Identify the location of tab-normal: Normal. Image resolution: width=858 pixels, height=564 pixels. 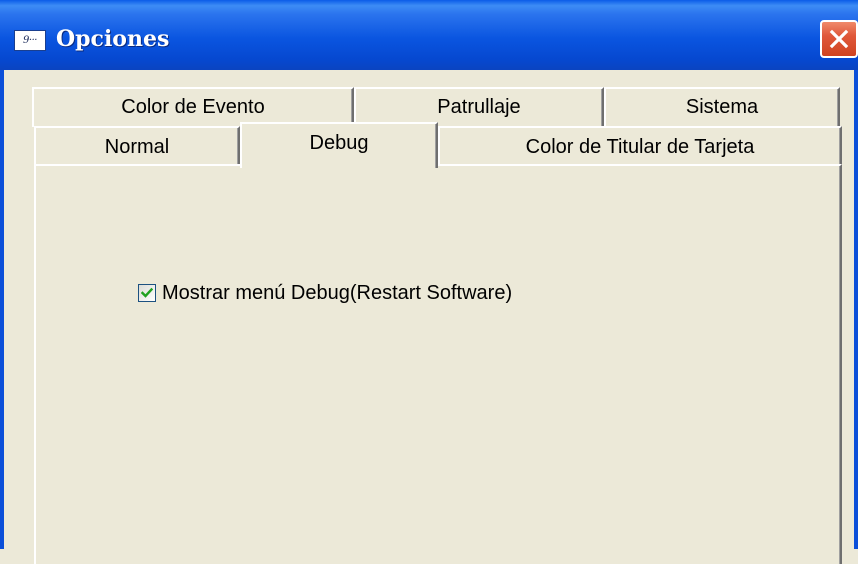
(137, 146).